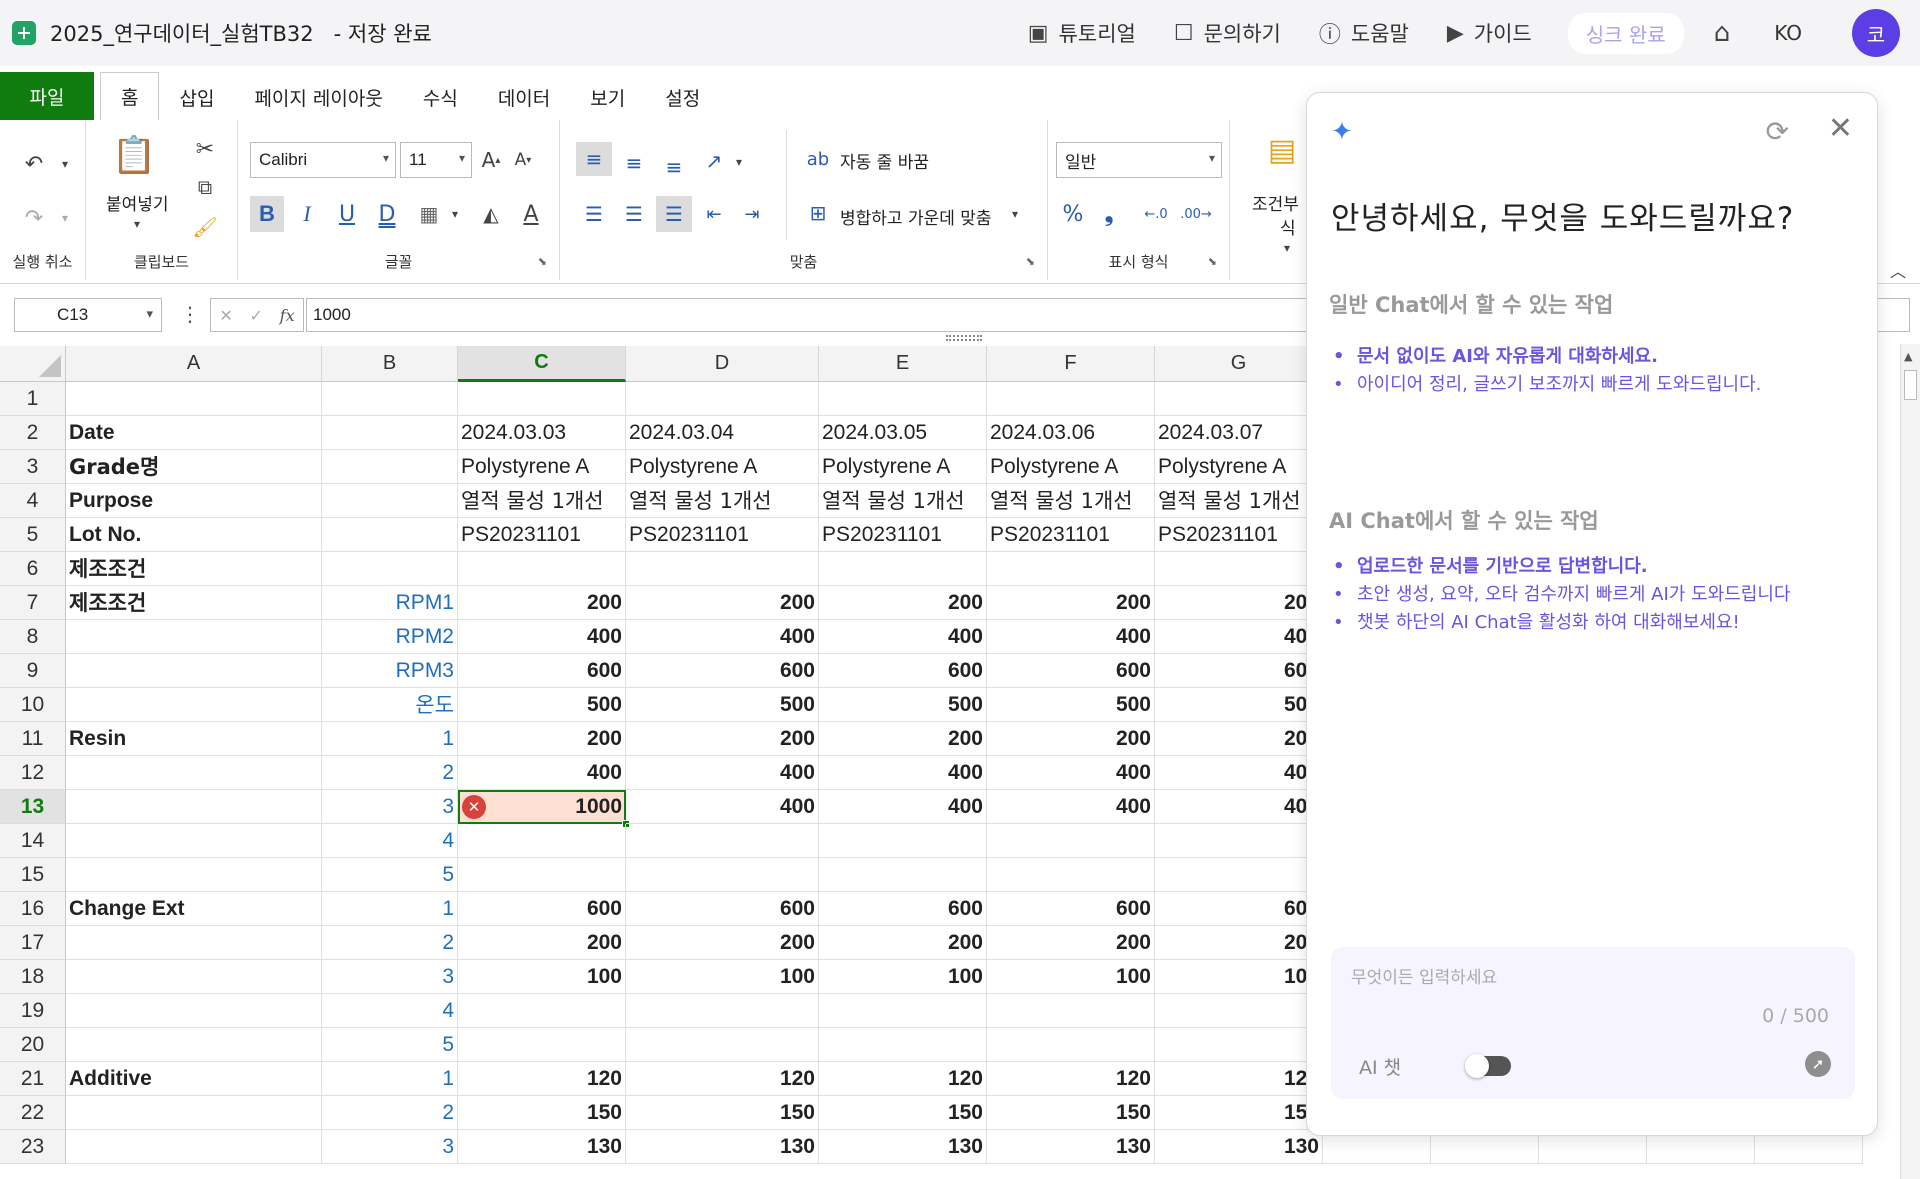 This screenshot has height=1179, width=1920. Describe the element at coordinates (194, 603) in the screenshot. I see `cell-a7: 제조조건` at that location.